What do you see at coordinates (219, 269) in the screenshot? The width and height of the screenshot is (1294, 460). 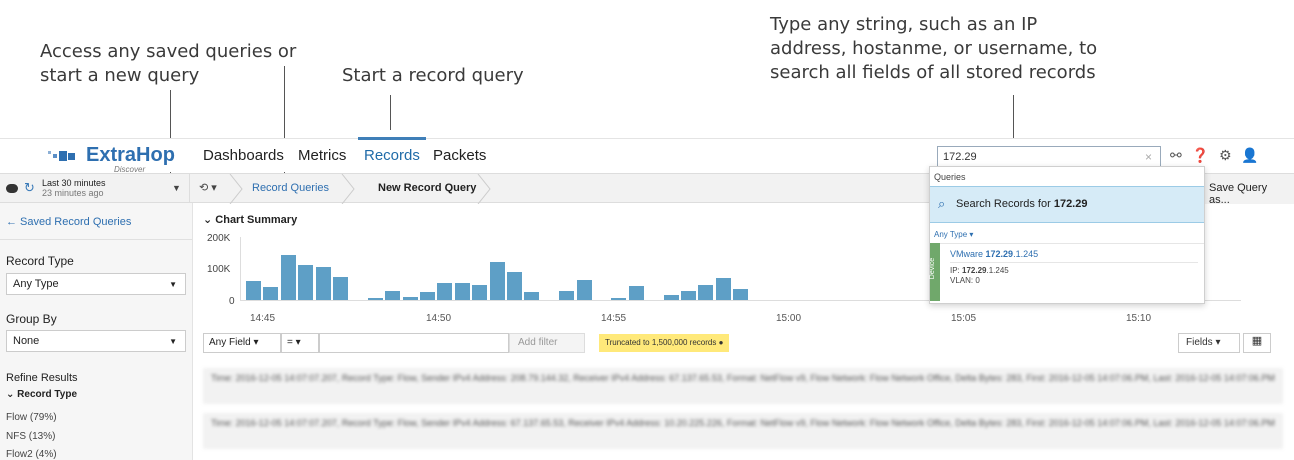 I see `y-tick-label: 100K` at bounding box center [219, 269].